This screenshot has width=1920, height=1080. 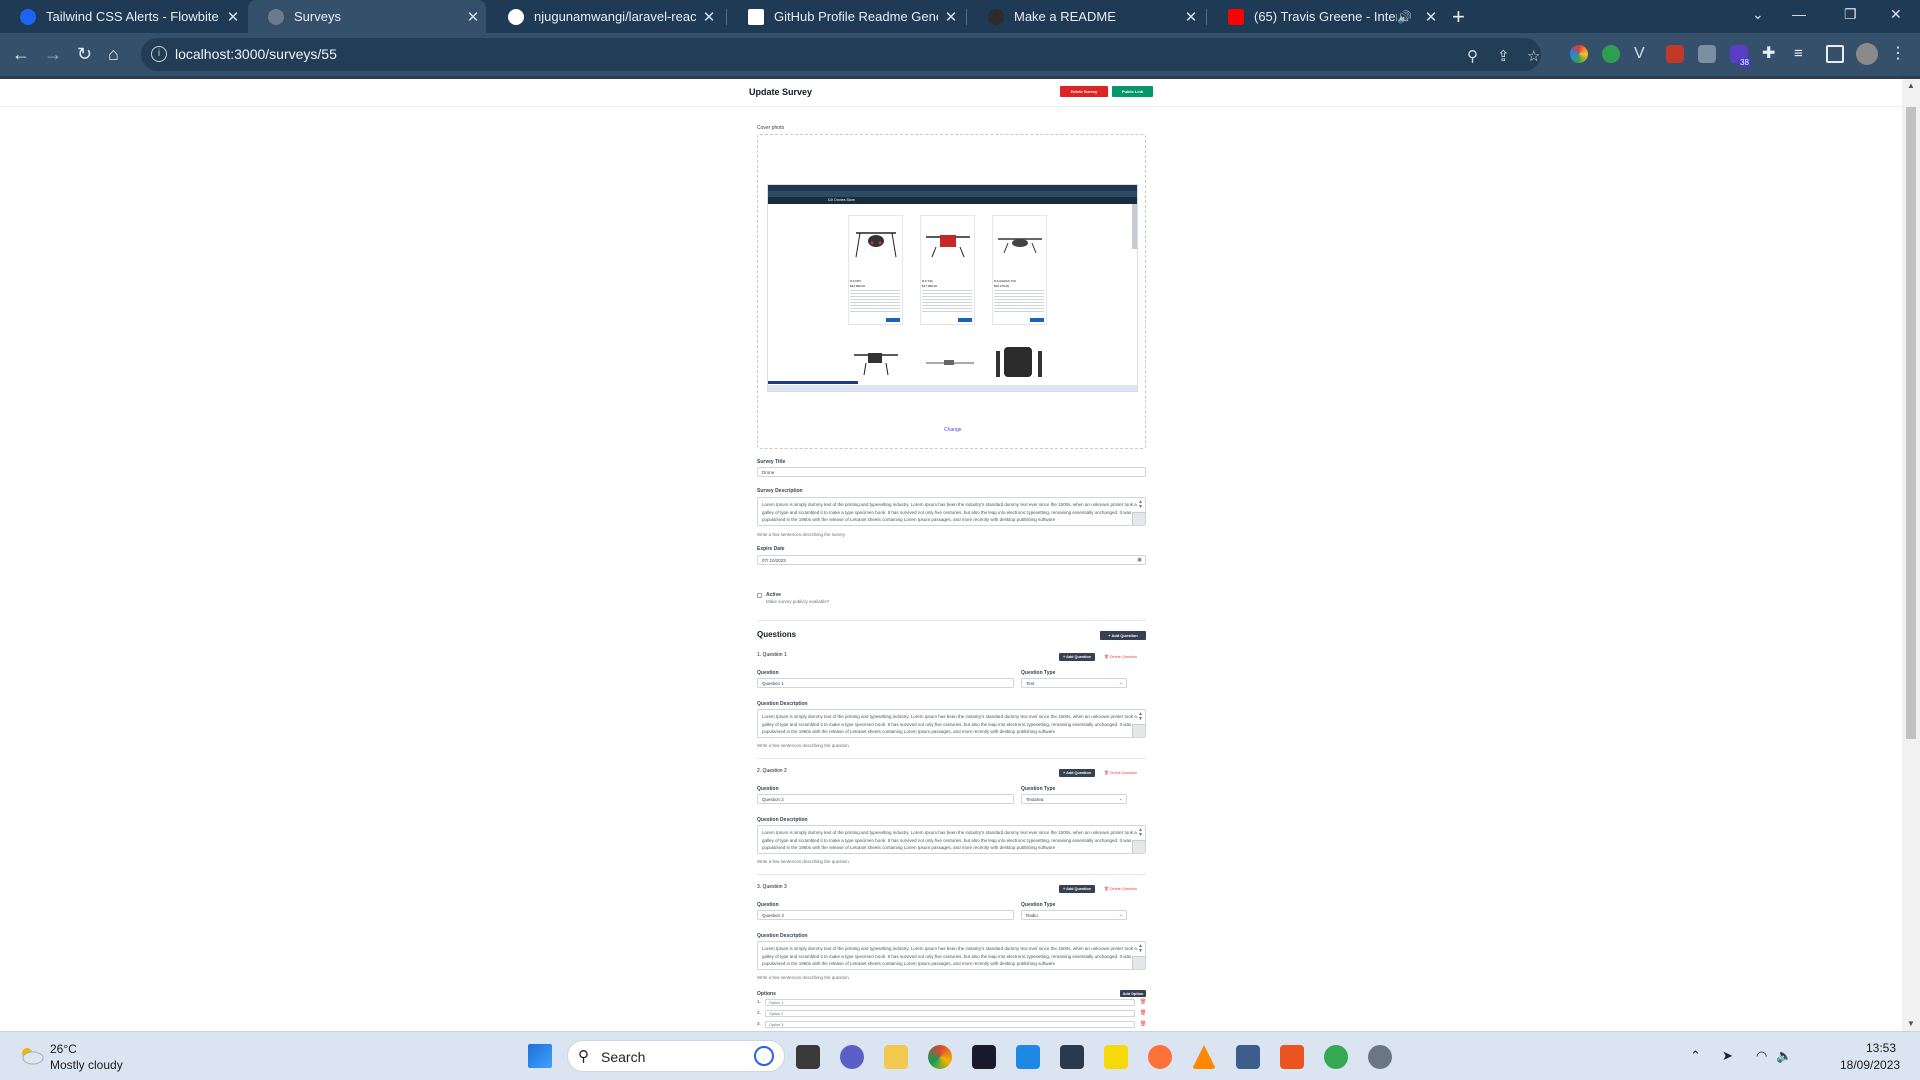 What do you see at coordinates (1870, 1056) in the screenshot?
I see `taskbar-clock: 13:53 18/09/2023` at bounding box center [1870, 1056].